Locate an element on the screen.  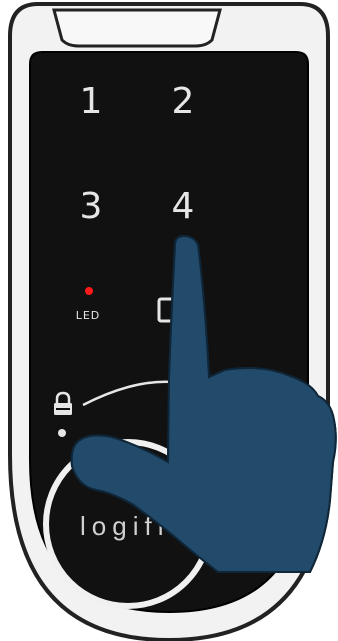
brand-logo-text: logifl is located at coordinates (125, 526).